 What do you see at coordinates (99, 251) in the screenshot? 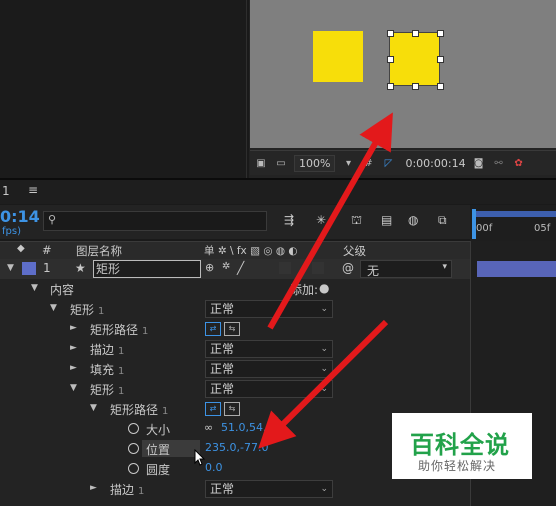
I see `layer-name-column-header: 图层名称` at bounding box center [99, 251].